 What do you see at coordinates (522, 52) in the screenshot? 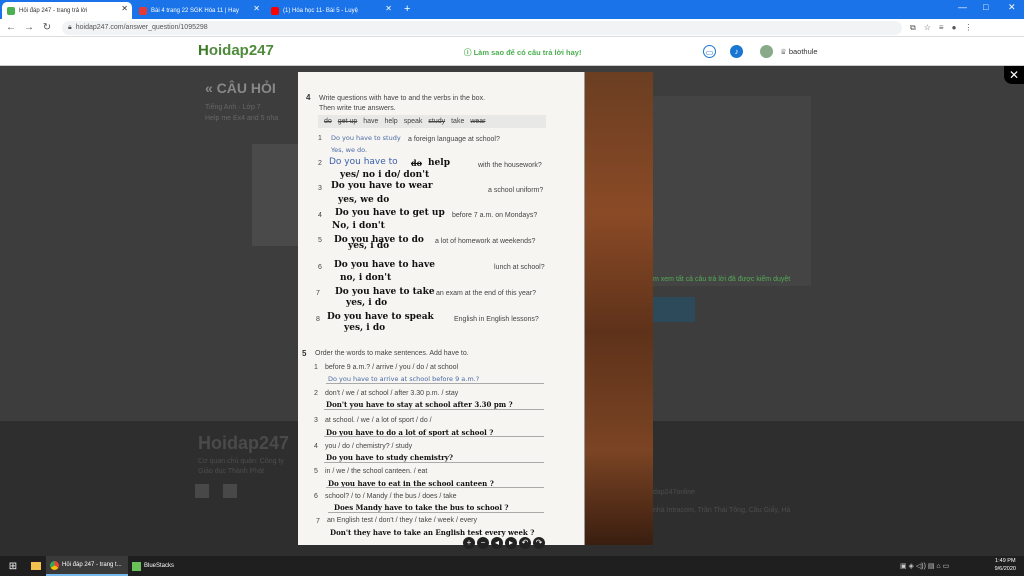
I see `help-tagline: ⓘ Làm sao để có câu trả lời hay!` at bounding box center [522, 52].